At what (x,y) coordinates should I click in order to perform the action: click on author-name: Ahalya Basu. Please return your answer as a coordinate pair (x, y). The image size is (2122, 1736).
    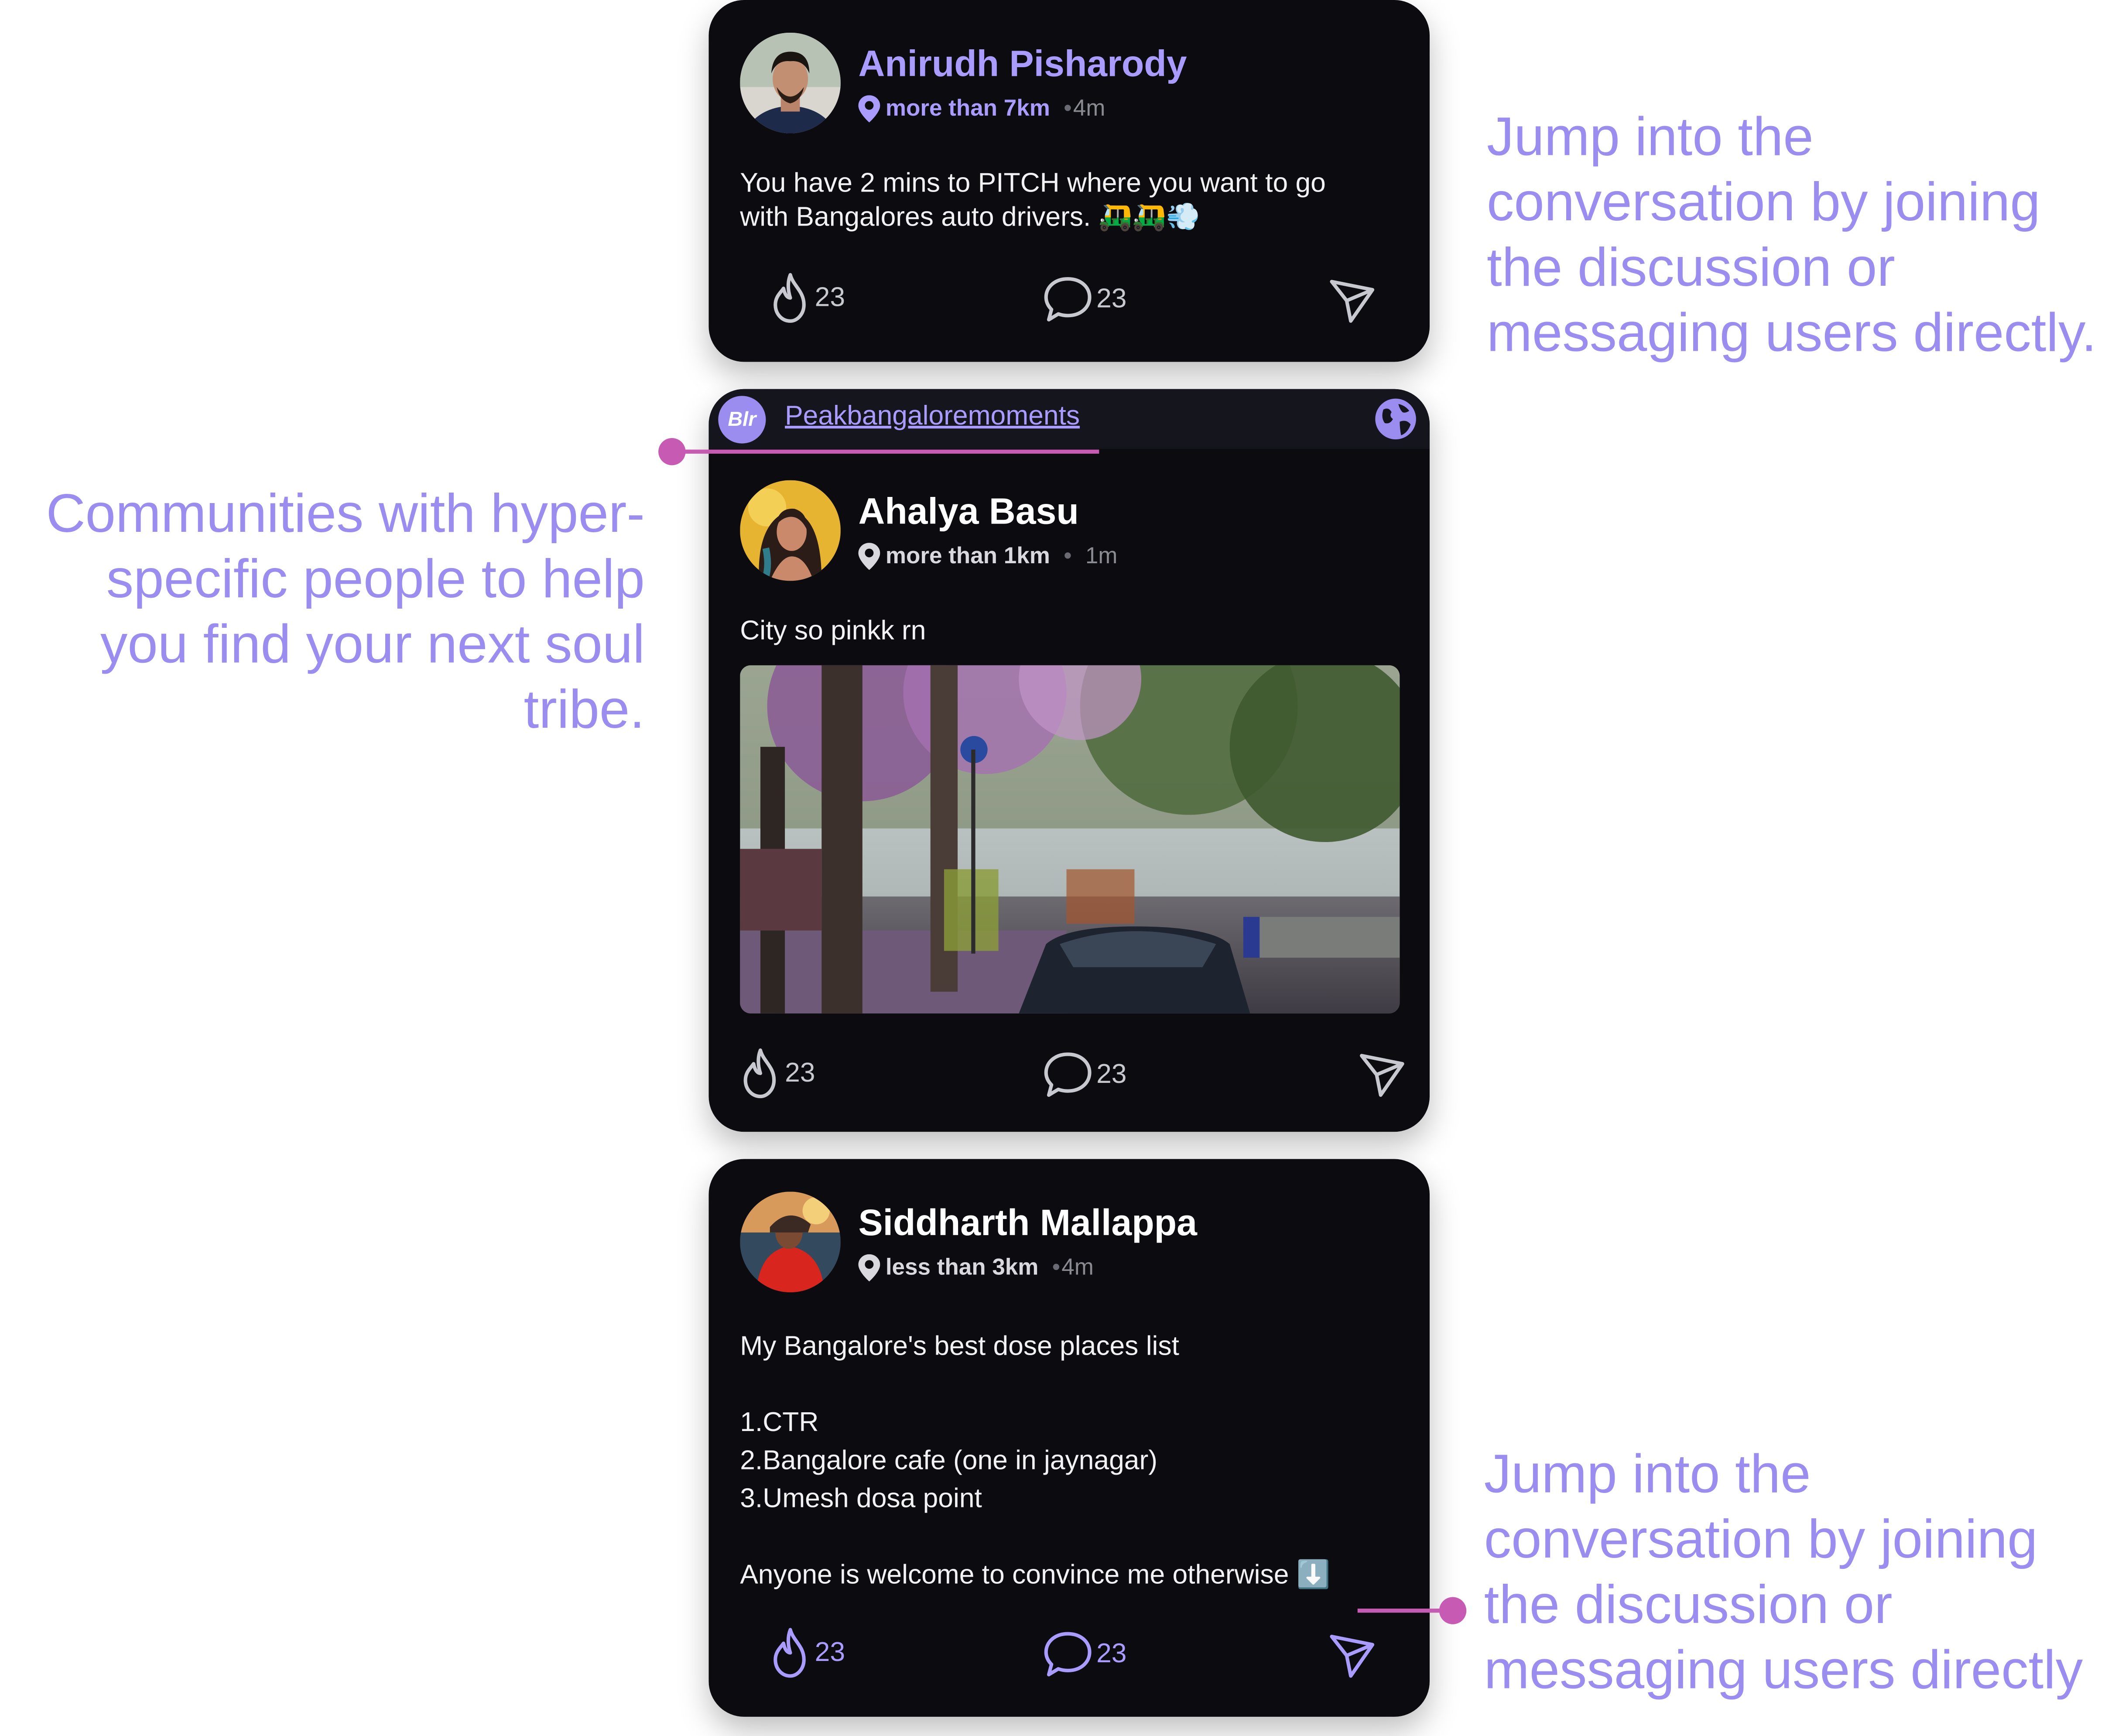
    Looking at the image, I should click on (968, 512).